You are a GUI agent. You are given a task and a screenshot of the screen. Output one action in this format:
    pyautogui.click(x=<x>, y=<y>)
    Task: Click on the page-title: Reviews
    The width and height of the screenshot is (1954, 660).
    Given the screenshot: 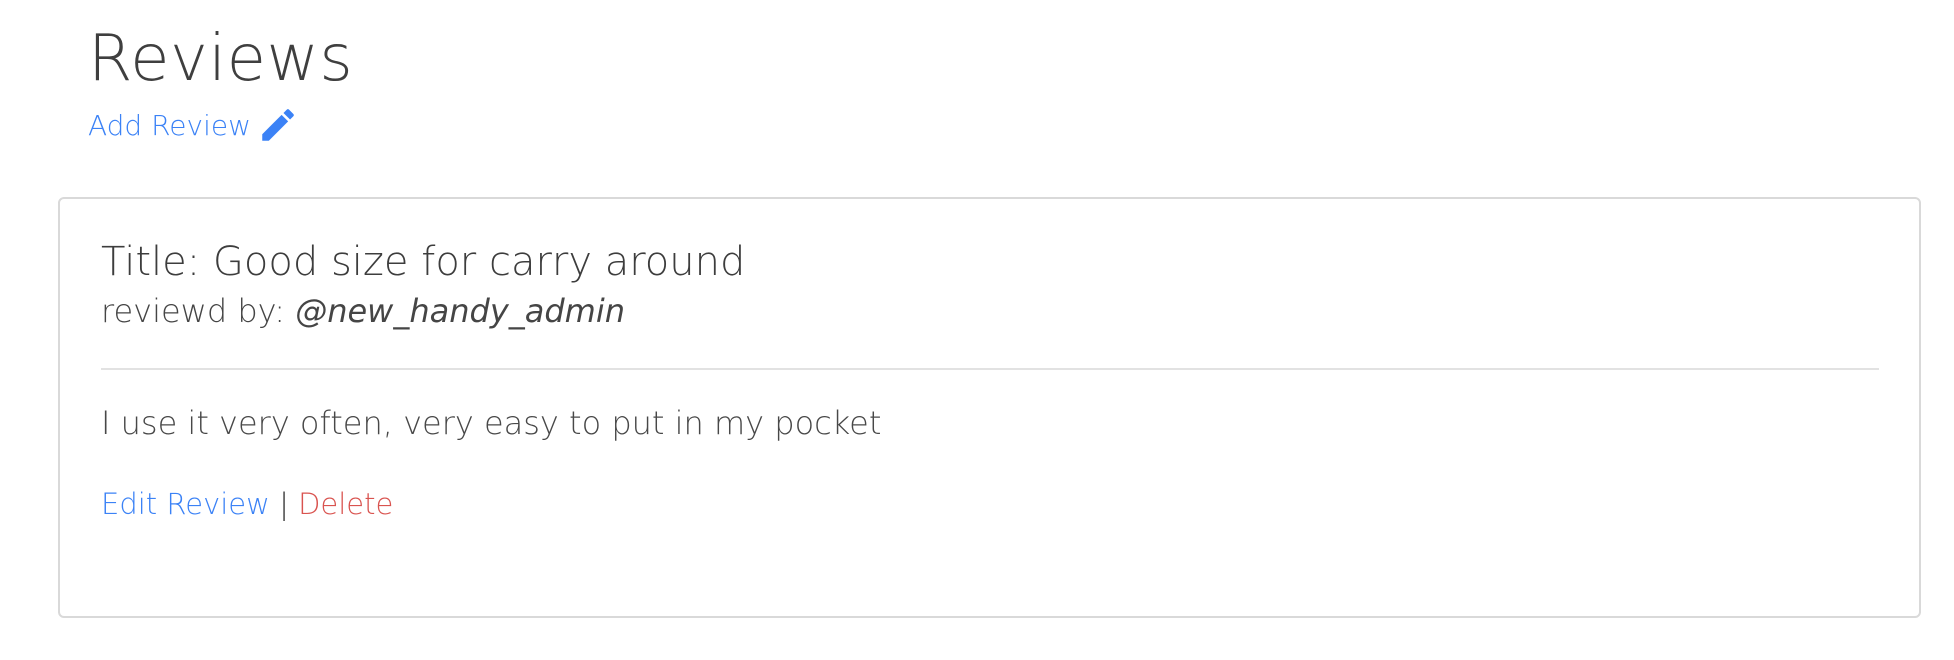 What is the action you would take?
    pyautogui.click(x=221, y=59)
    